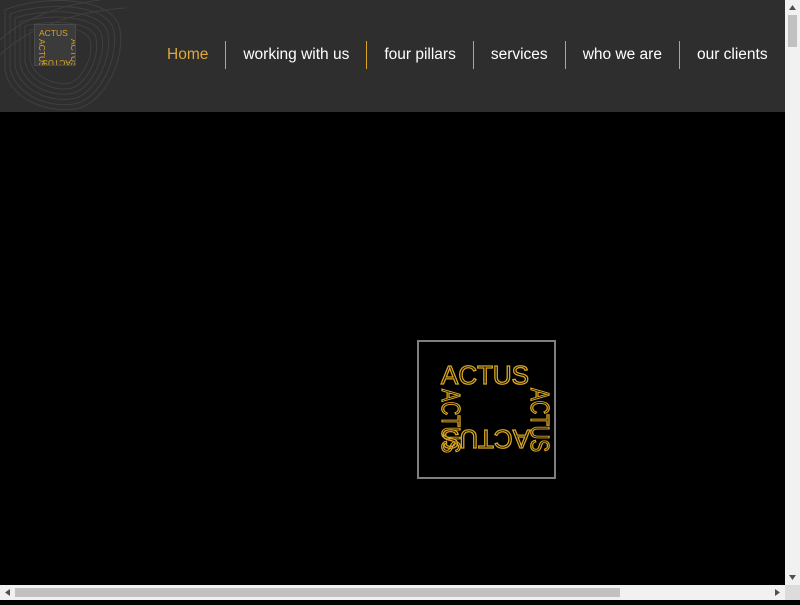 Image resolution: width=800 pixels, height=605 pixels. I want to click on nav-item-home: Home, so click(188, 55).